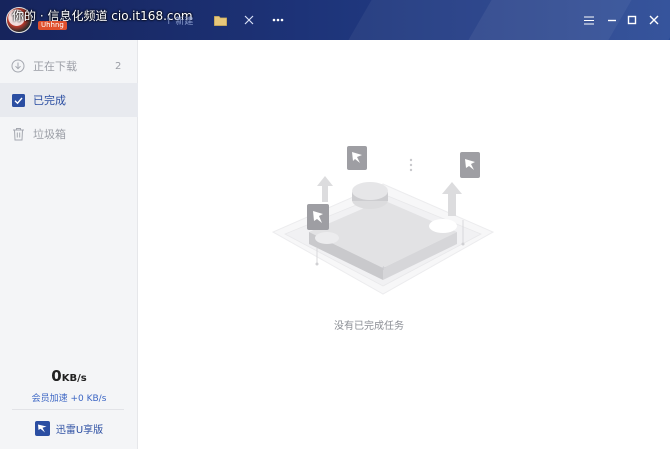  Describe the element at coordinates (55, 66) in the screenshot. I see `sidebar-item-label: 正在下载` at that location.